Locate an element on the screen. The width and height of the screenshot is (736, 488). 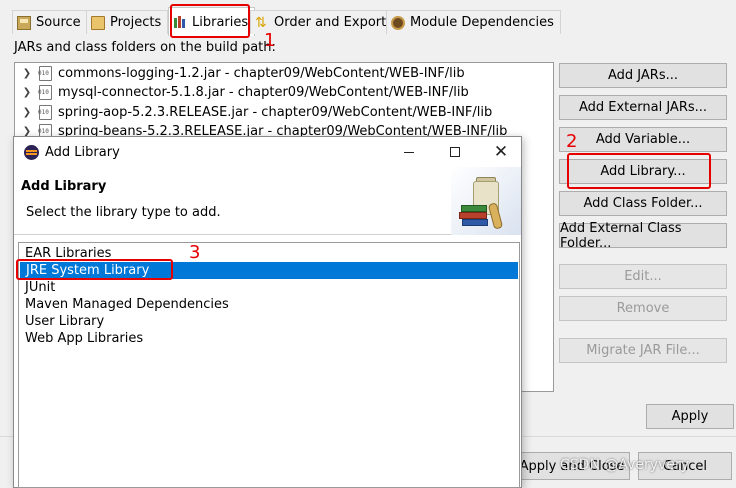
list-item: User Library is located at coordinates (269, 321).